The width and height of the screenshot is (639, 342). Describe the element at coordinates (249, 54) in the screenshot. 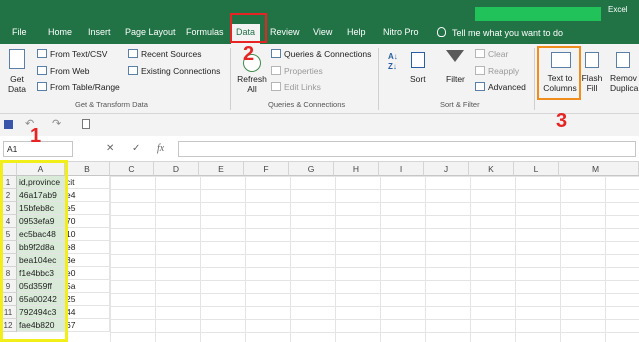

I see `callout-2: 2` at that location.